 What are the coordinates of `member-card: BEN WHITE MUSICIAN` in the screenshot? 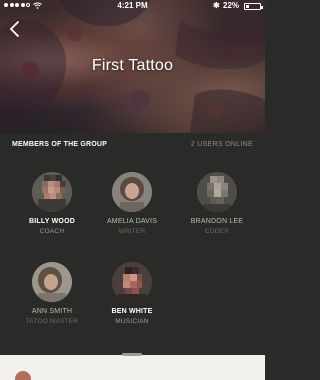 It's located at (132, 293).